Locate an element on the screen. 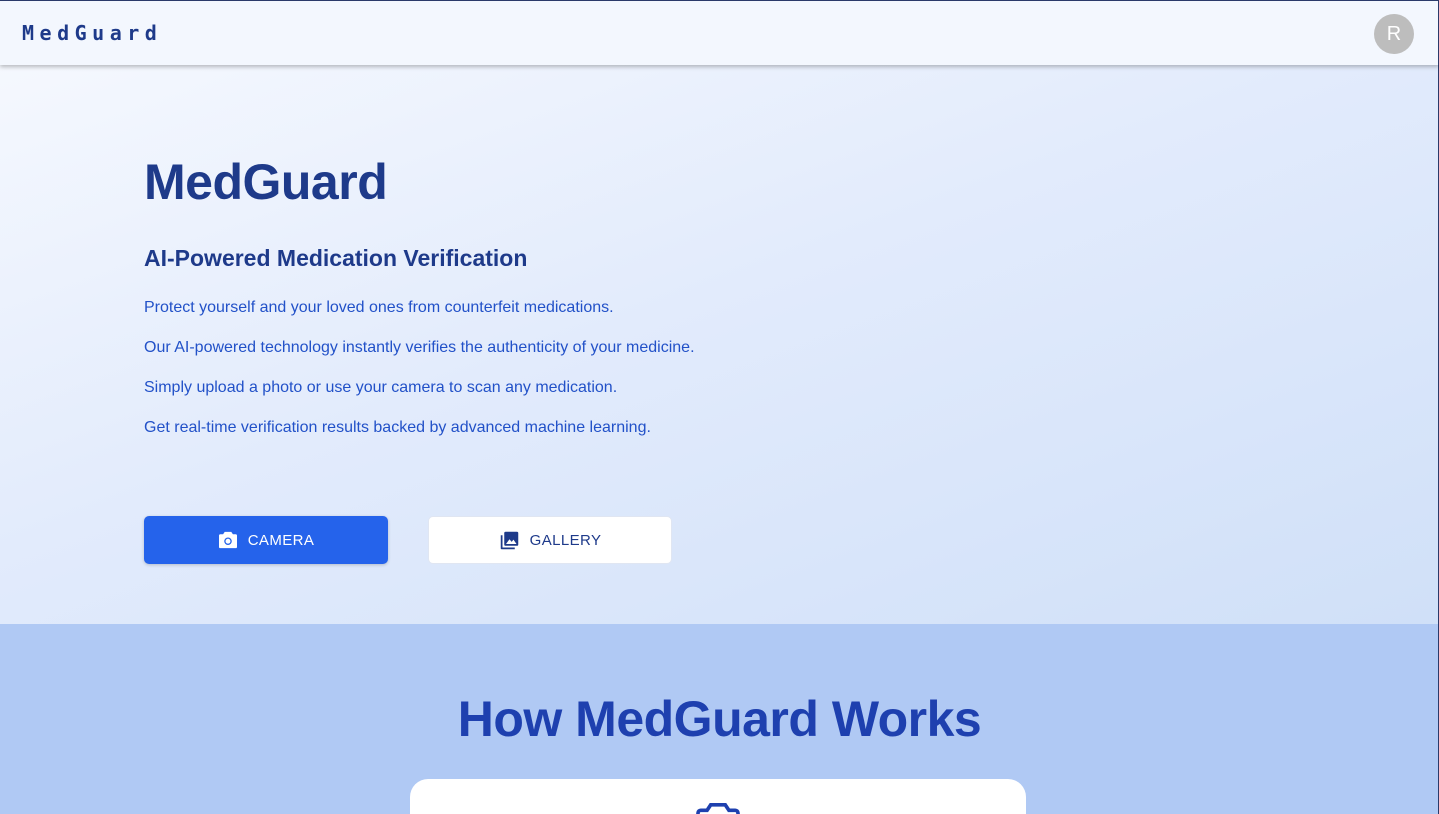  user-avatar: R is located at coordinates (1394, 34).